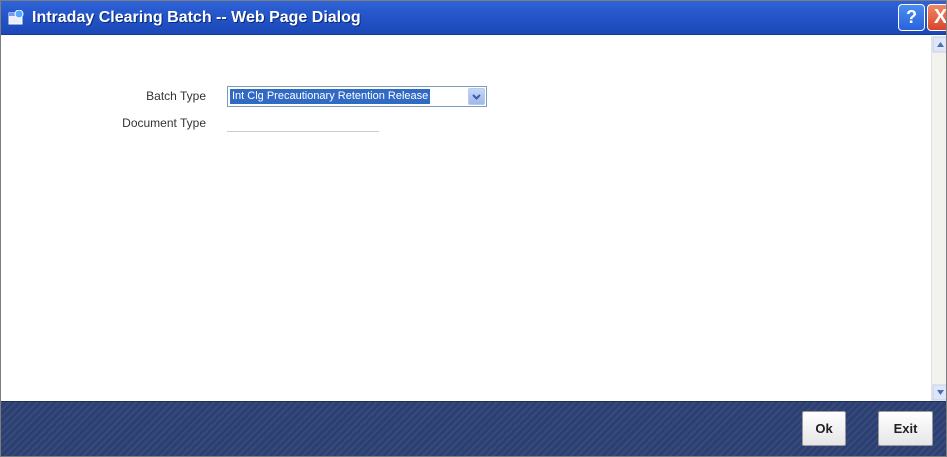 Image resolution: width=947 pixels, height=457 pixels. I want to click on exit-button: Exit, so click(905, 428).